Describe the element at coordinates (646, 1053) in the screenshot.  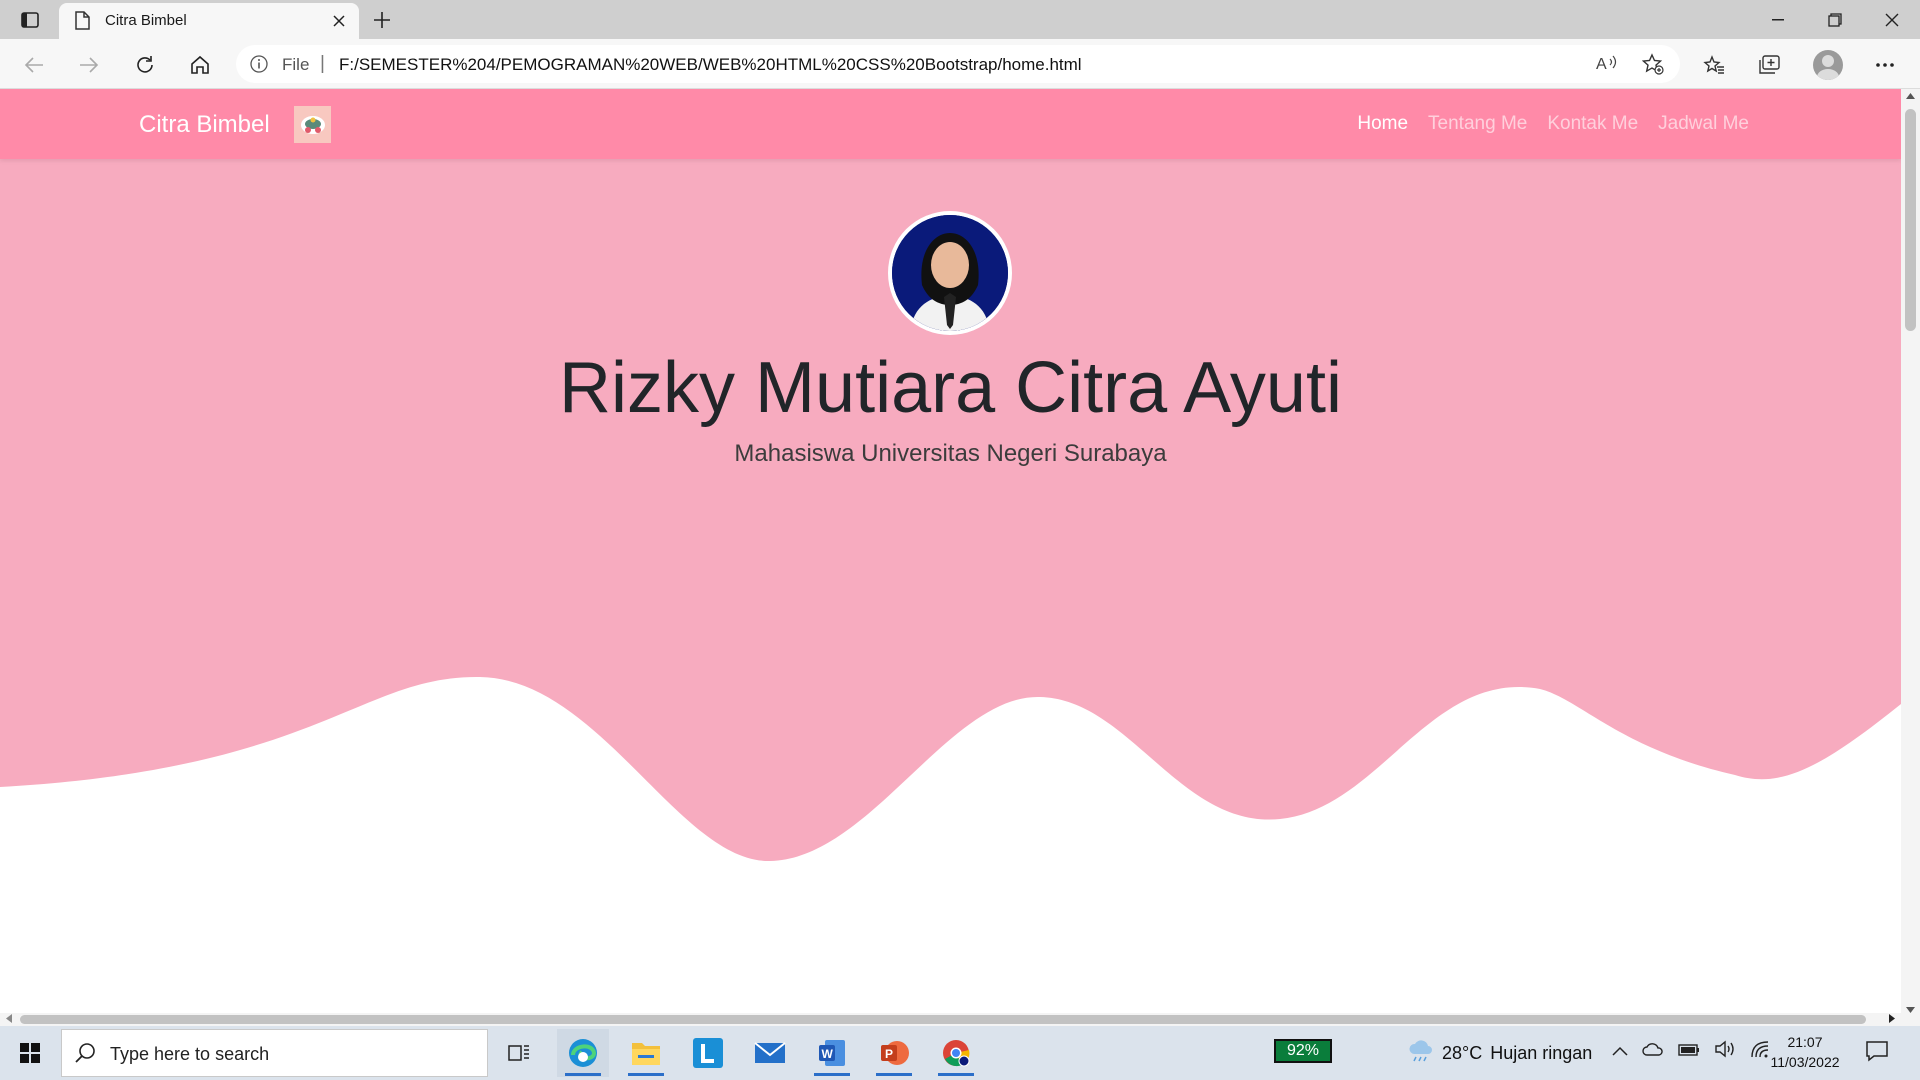
I see `file-explorer-icon` at that location.